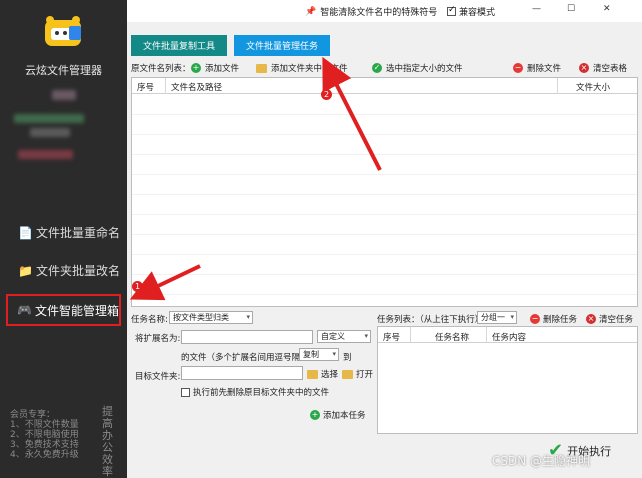 The height and width of the screenshot is (478, 642). What do you see at coordinates (158, 377) in the screenshot?
I see `target-folder-label: 目标文件夹:` at bounding box center [158, 377].